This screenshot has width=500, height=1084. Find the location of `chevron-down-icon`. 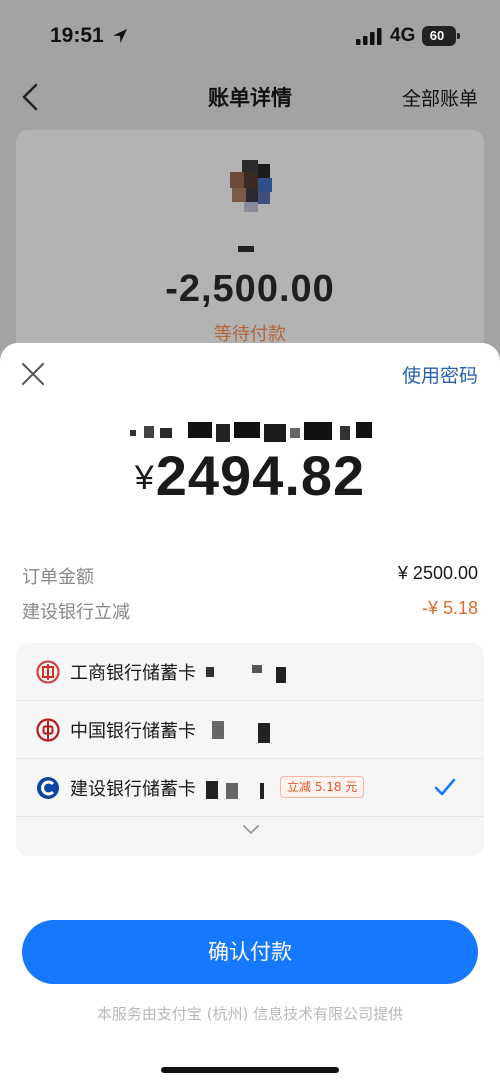

chevron-down-icon is located at coordinates (251, 829).